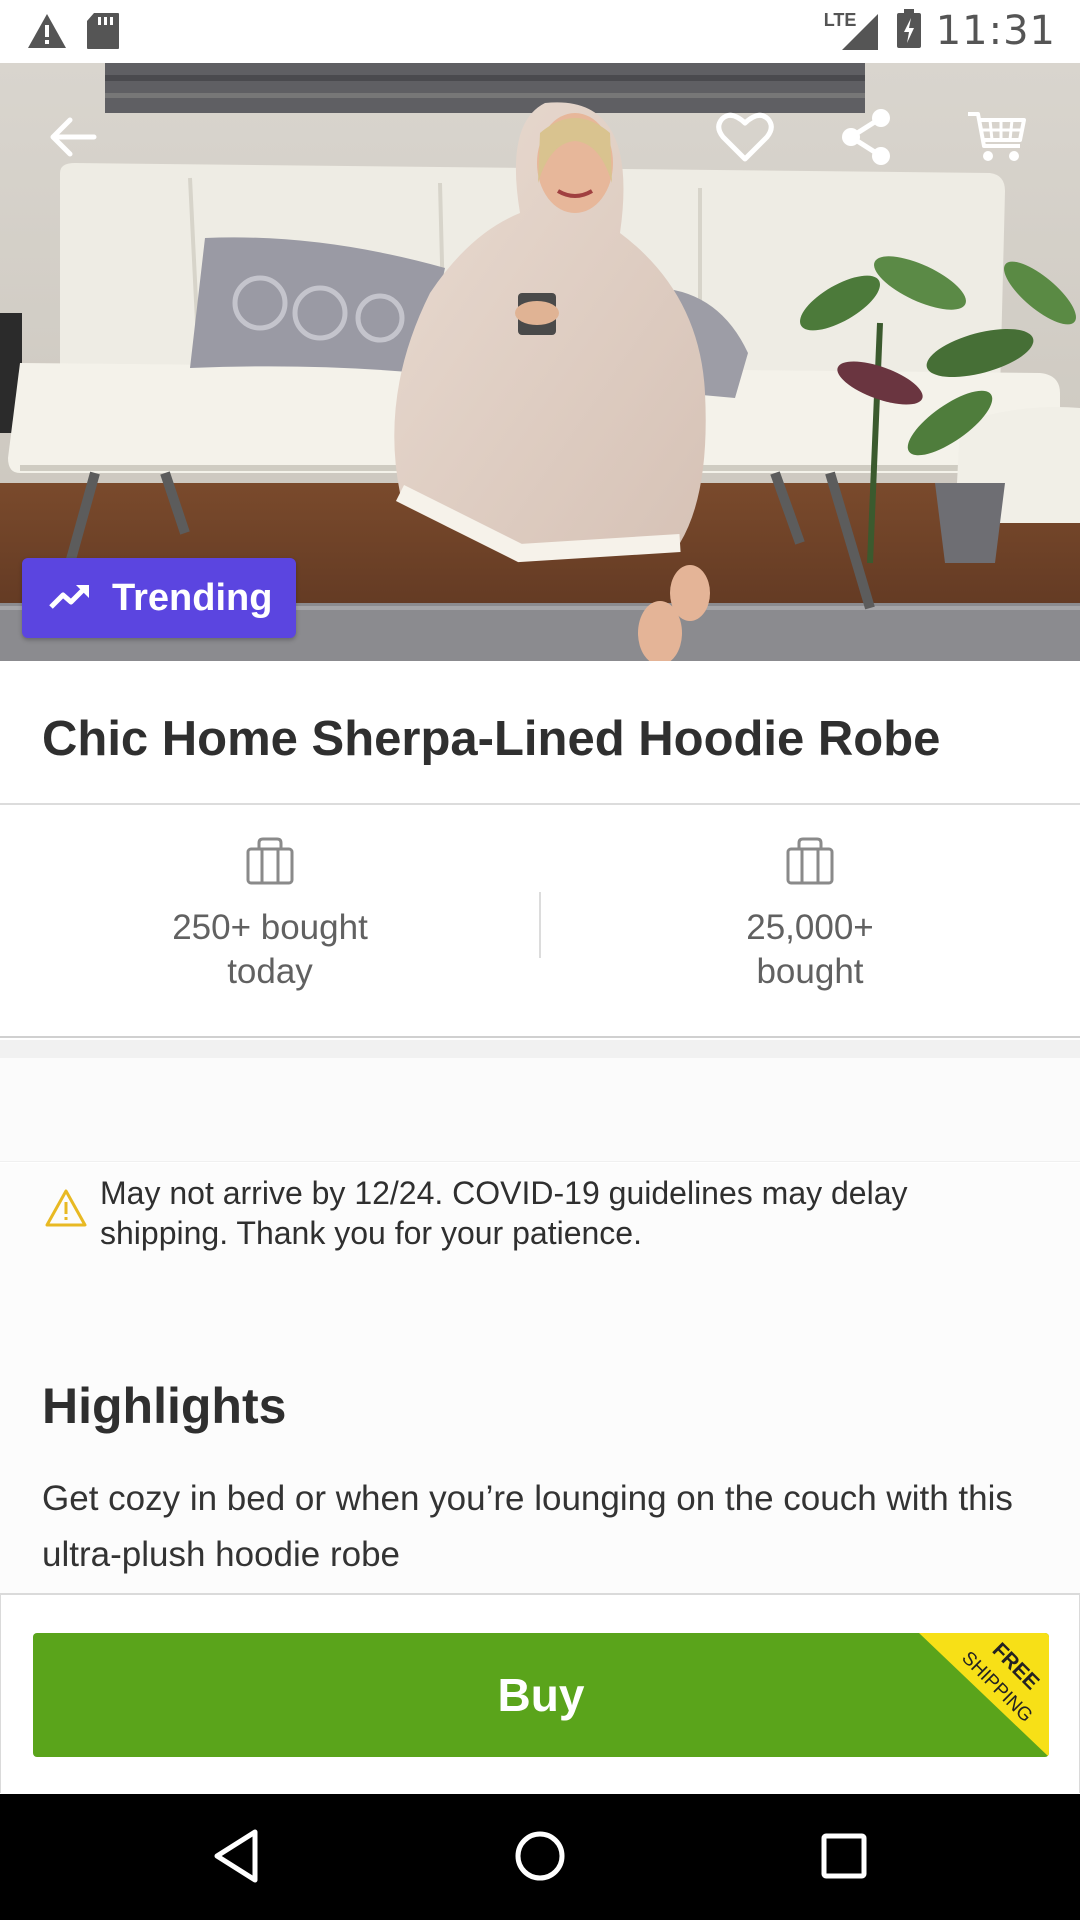 Image resolution: width=1080 pixels, height=1920 pixels. I want to click on notice-line2: shipping. Thank you for your patience., so click(371, 1233).